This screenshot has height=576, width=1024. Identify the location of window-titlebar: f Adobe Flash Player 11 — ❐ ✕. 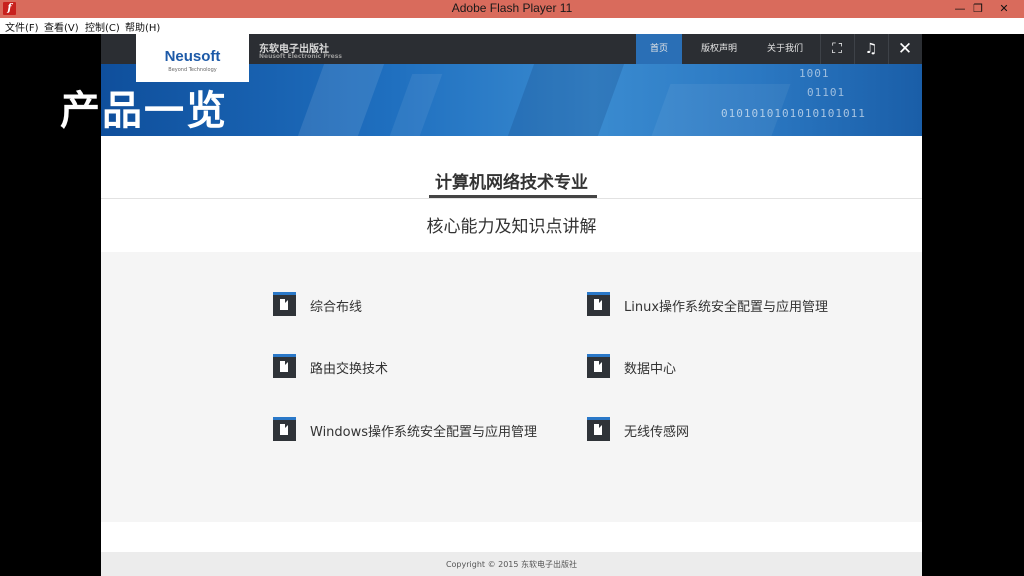
(512, 9).